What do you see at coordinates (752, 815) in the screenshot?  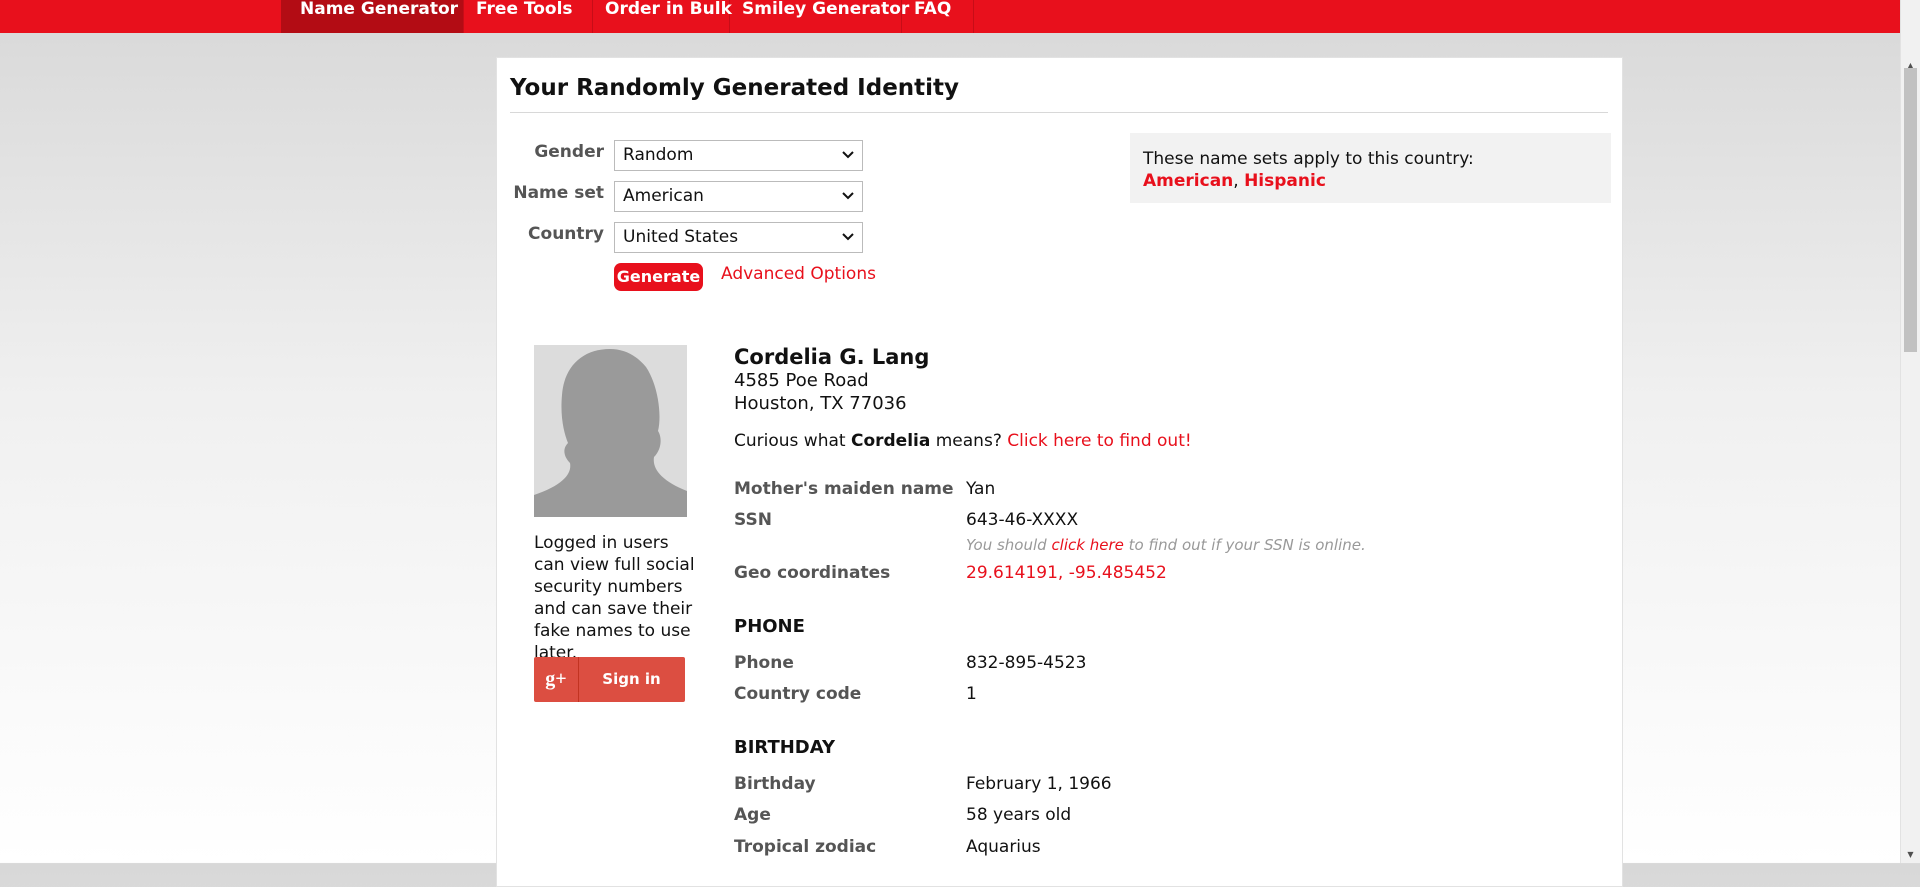 I see `age-label: Age` at bounding box center [752, 815].